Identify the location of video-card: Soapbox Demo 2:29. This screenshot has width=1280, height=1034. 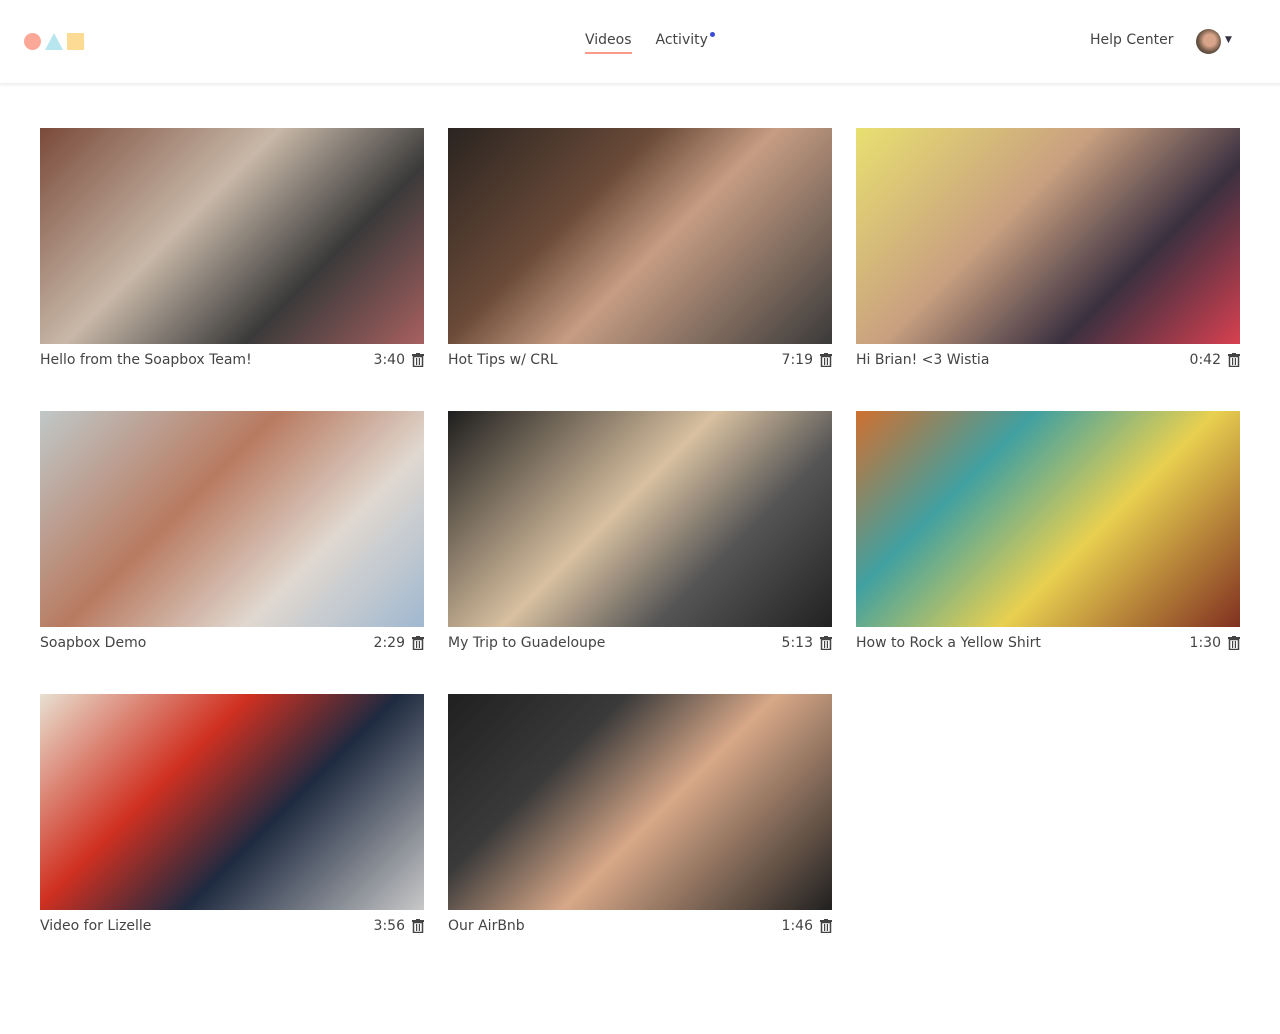
(232, 537).